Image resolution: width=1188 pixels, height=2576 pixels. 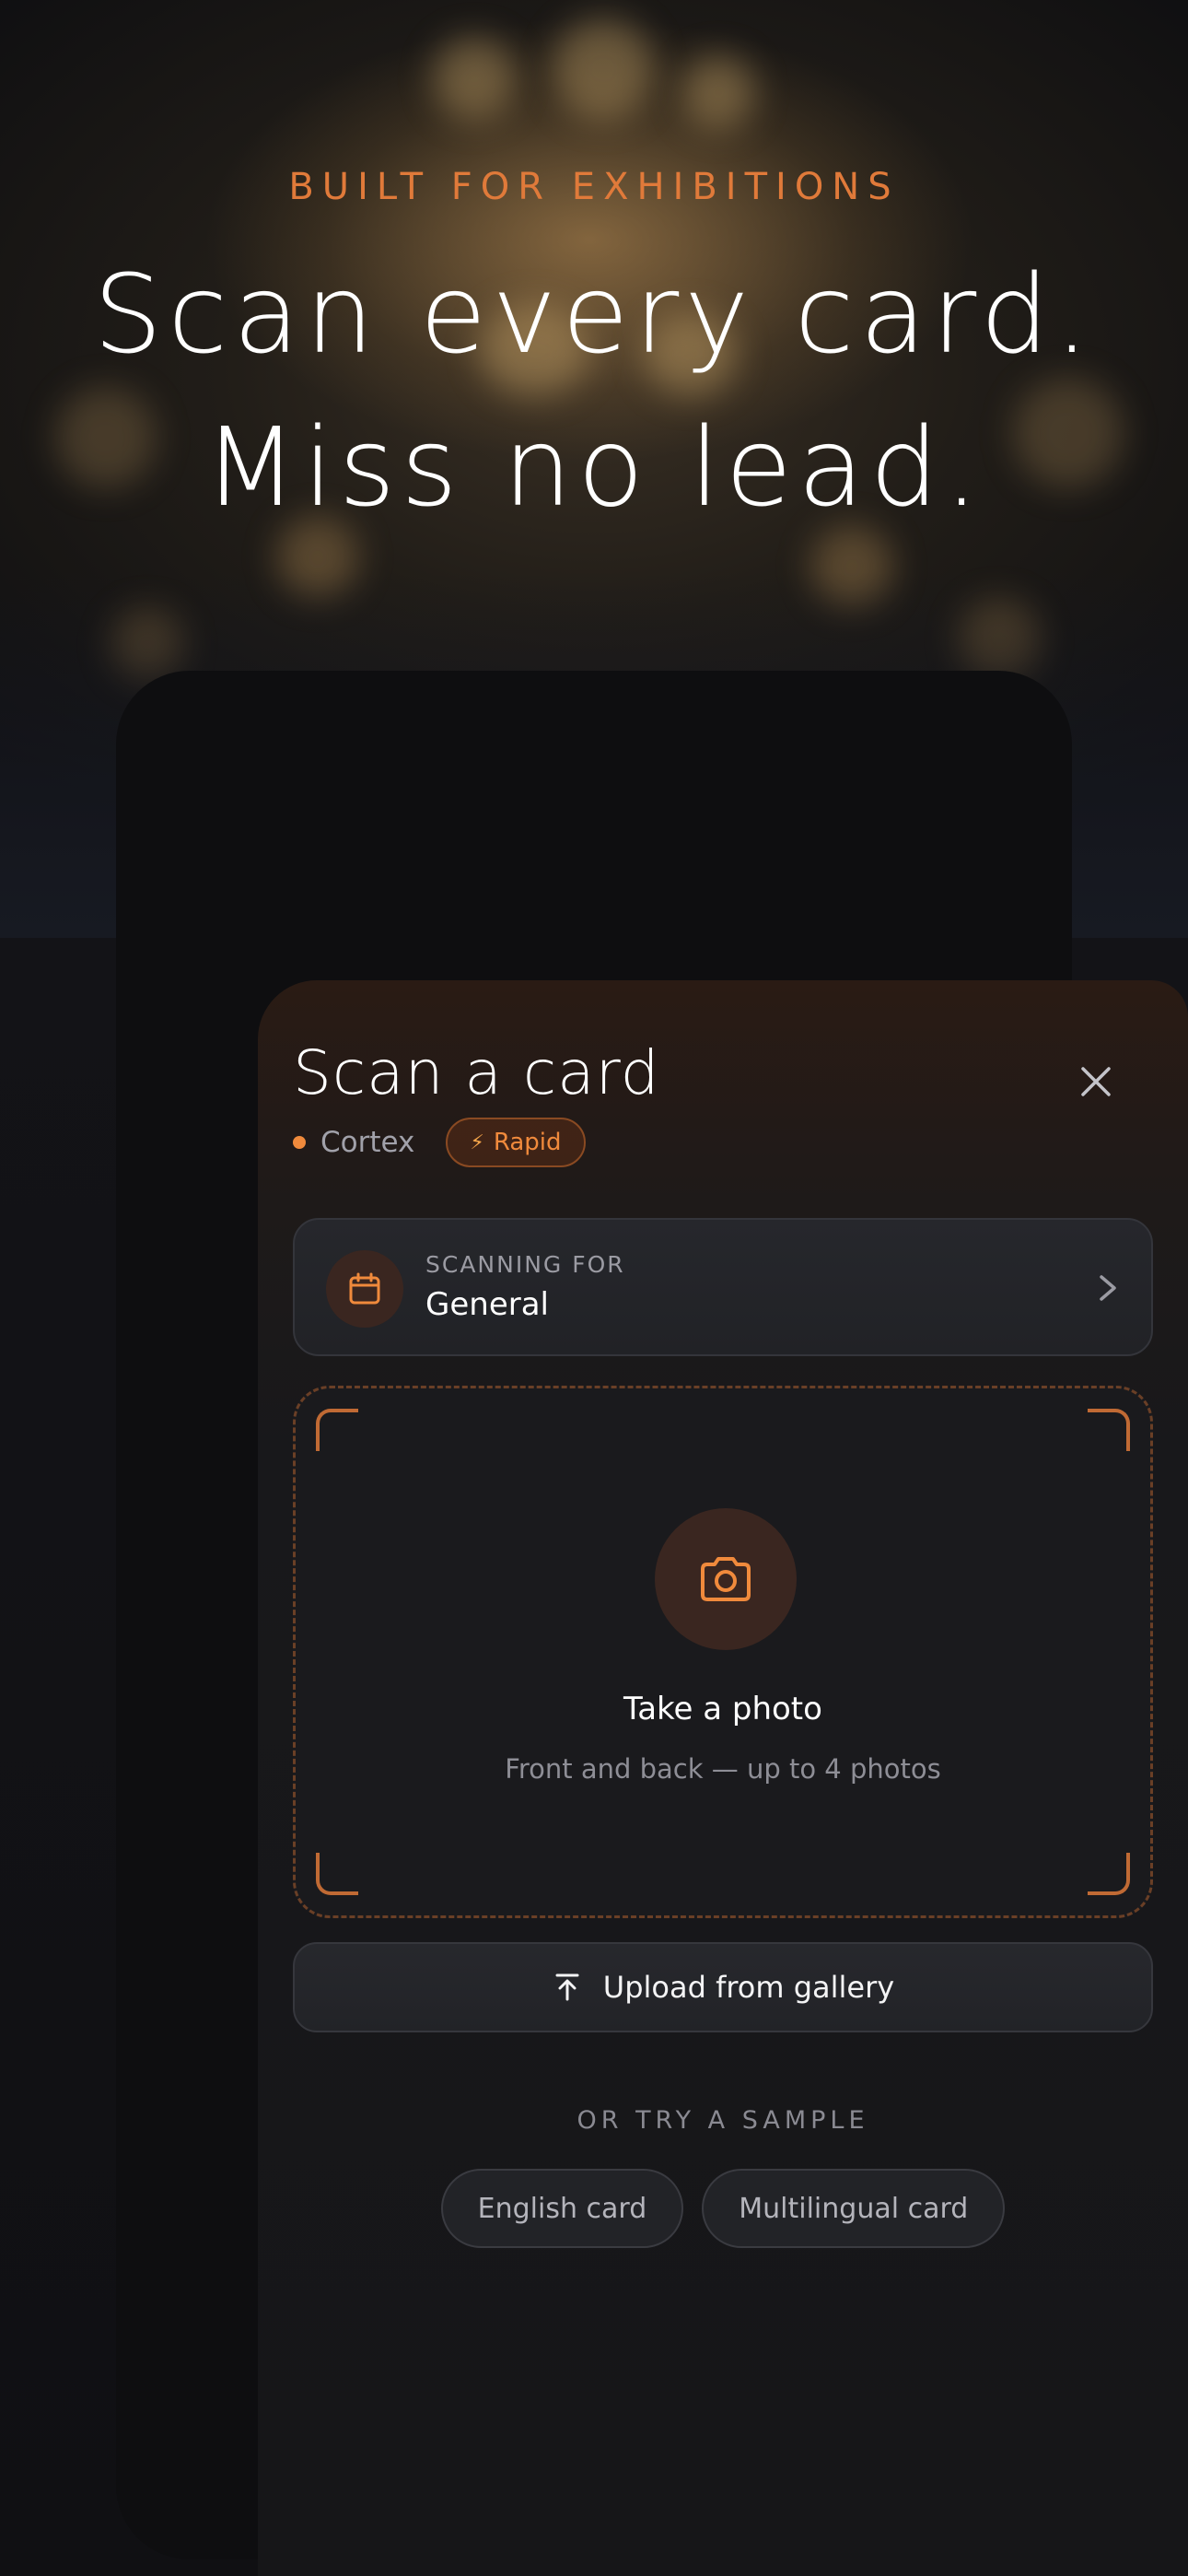 I want to click on upload-label: Upload from gallery, so click(x=748, y=1987).